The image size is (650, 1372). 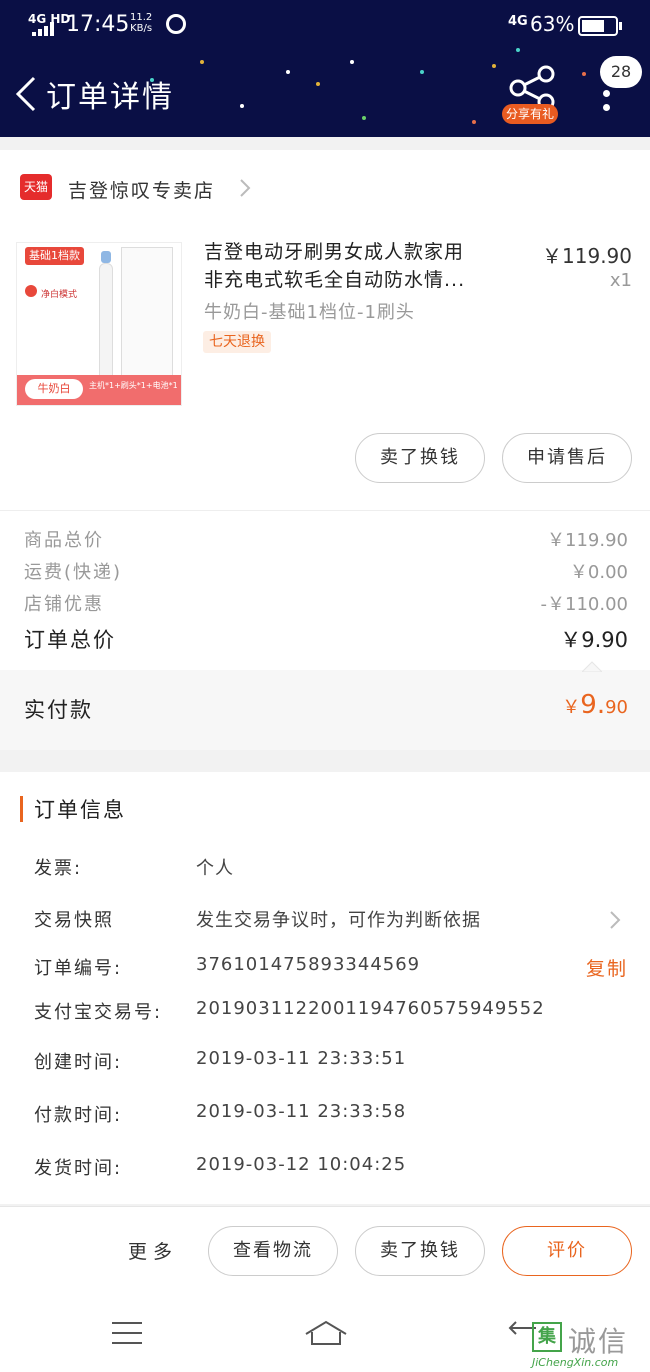 I want to click on bottom-action-bar: 更多 查看物流 卖了换钱 评价, so click(x=325, y=1250).